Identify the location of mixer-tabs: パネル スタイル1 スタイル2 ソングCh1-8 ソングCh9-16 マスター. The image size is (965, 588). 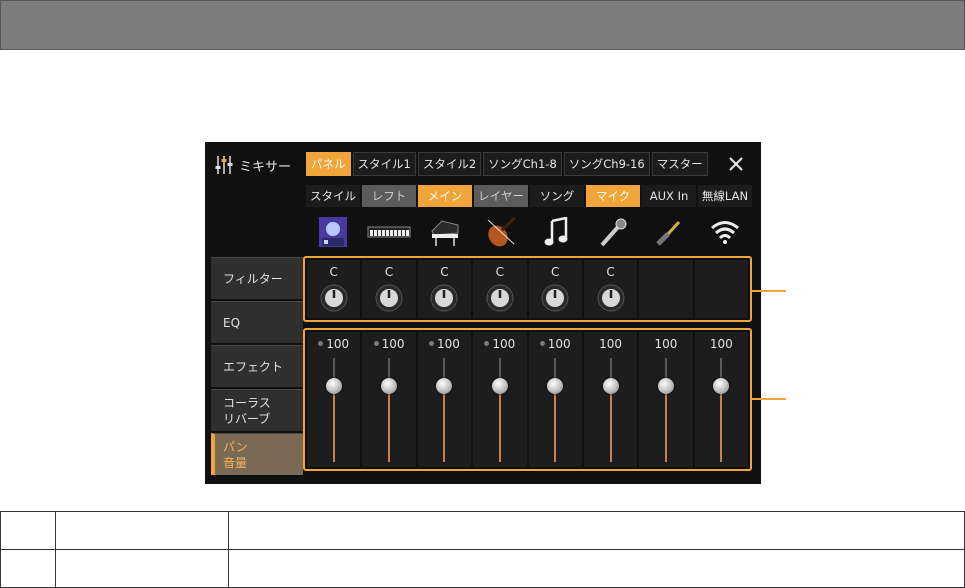
(507, 164).